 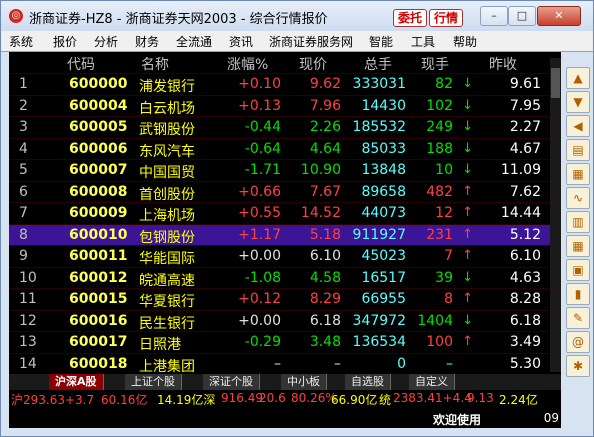 I want to click on table-row: 8 600010 包钢股份 +1.17 5.18 911927 231 5.12 ↑, so click(x=285, y=234).